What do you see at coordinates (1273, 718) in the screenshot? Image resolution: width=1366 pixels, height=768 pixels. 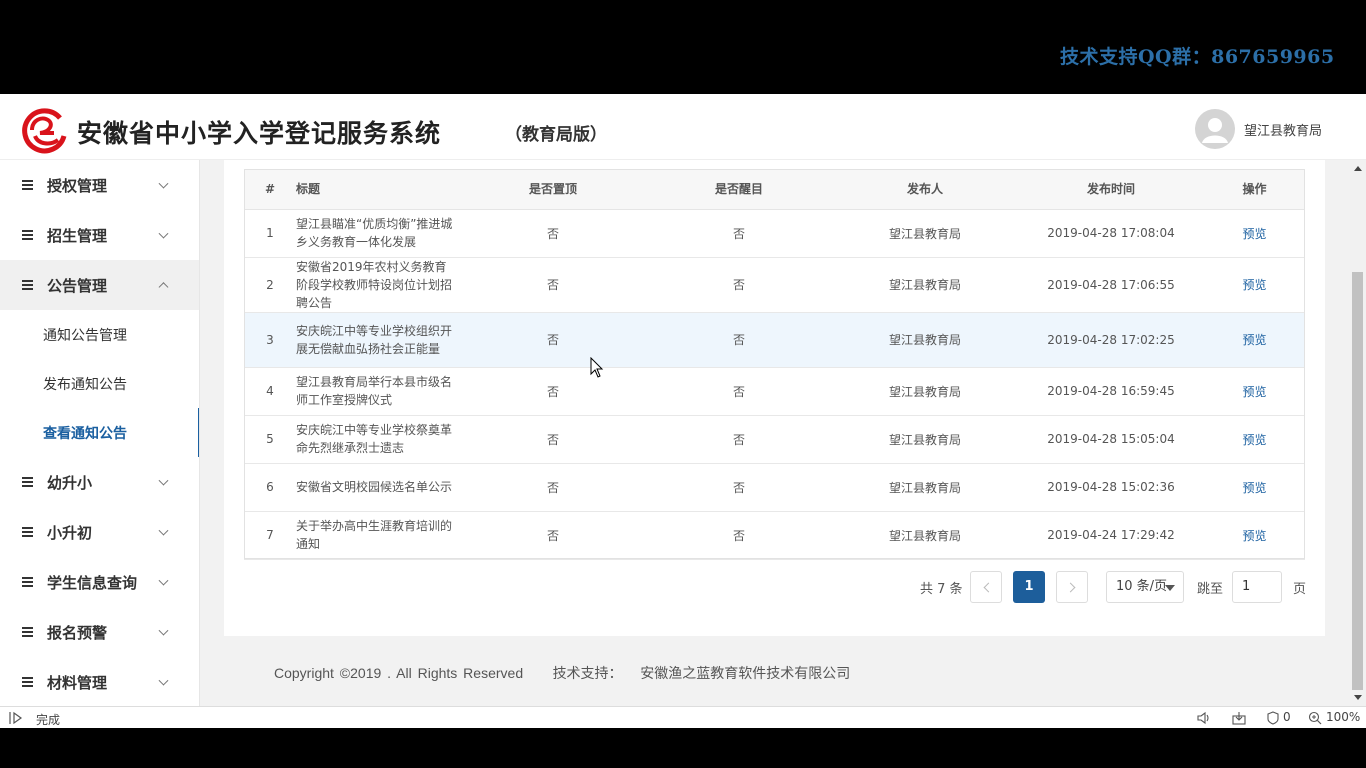 I see `adblock-icon` at bounding box center [1273, 718].